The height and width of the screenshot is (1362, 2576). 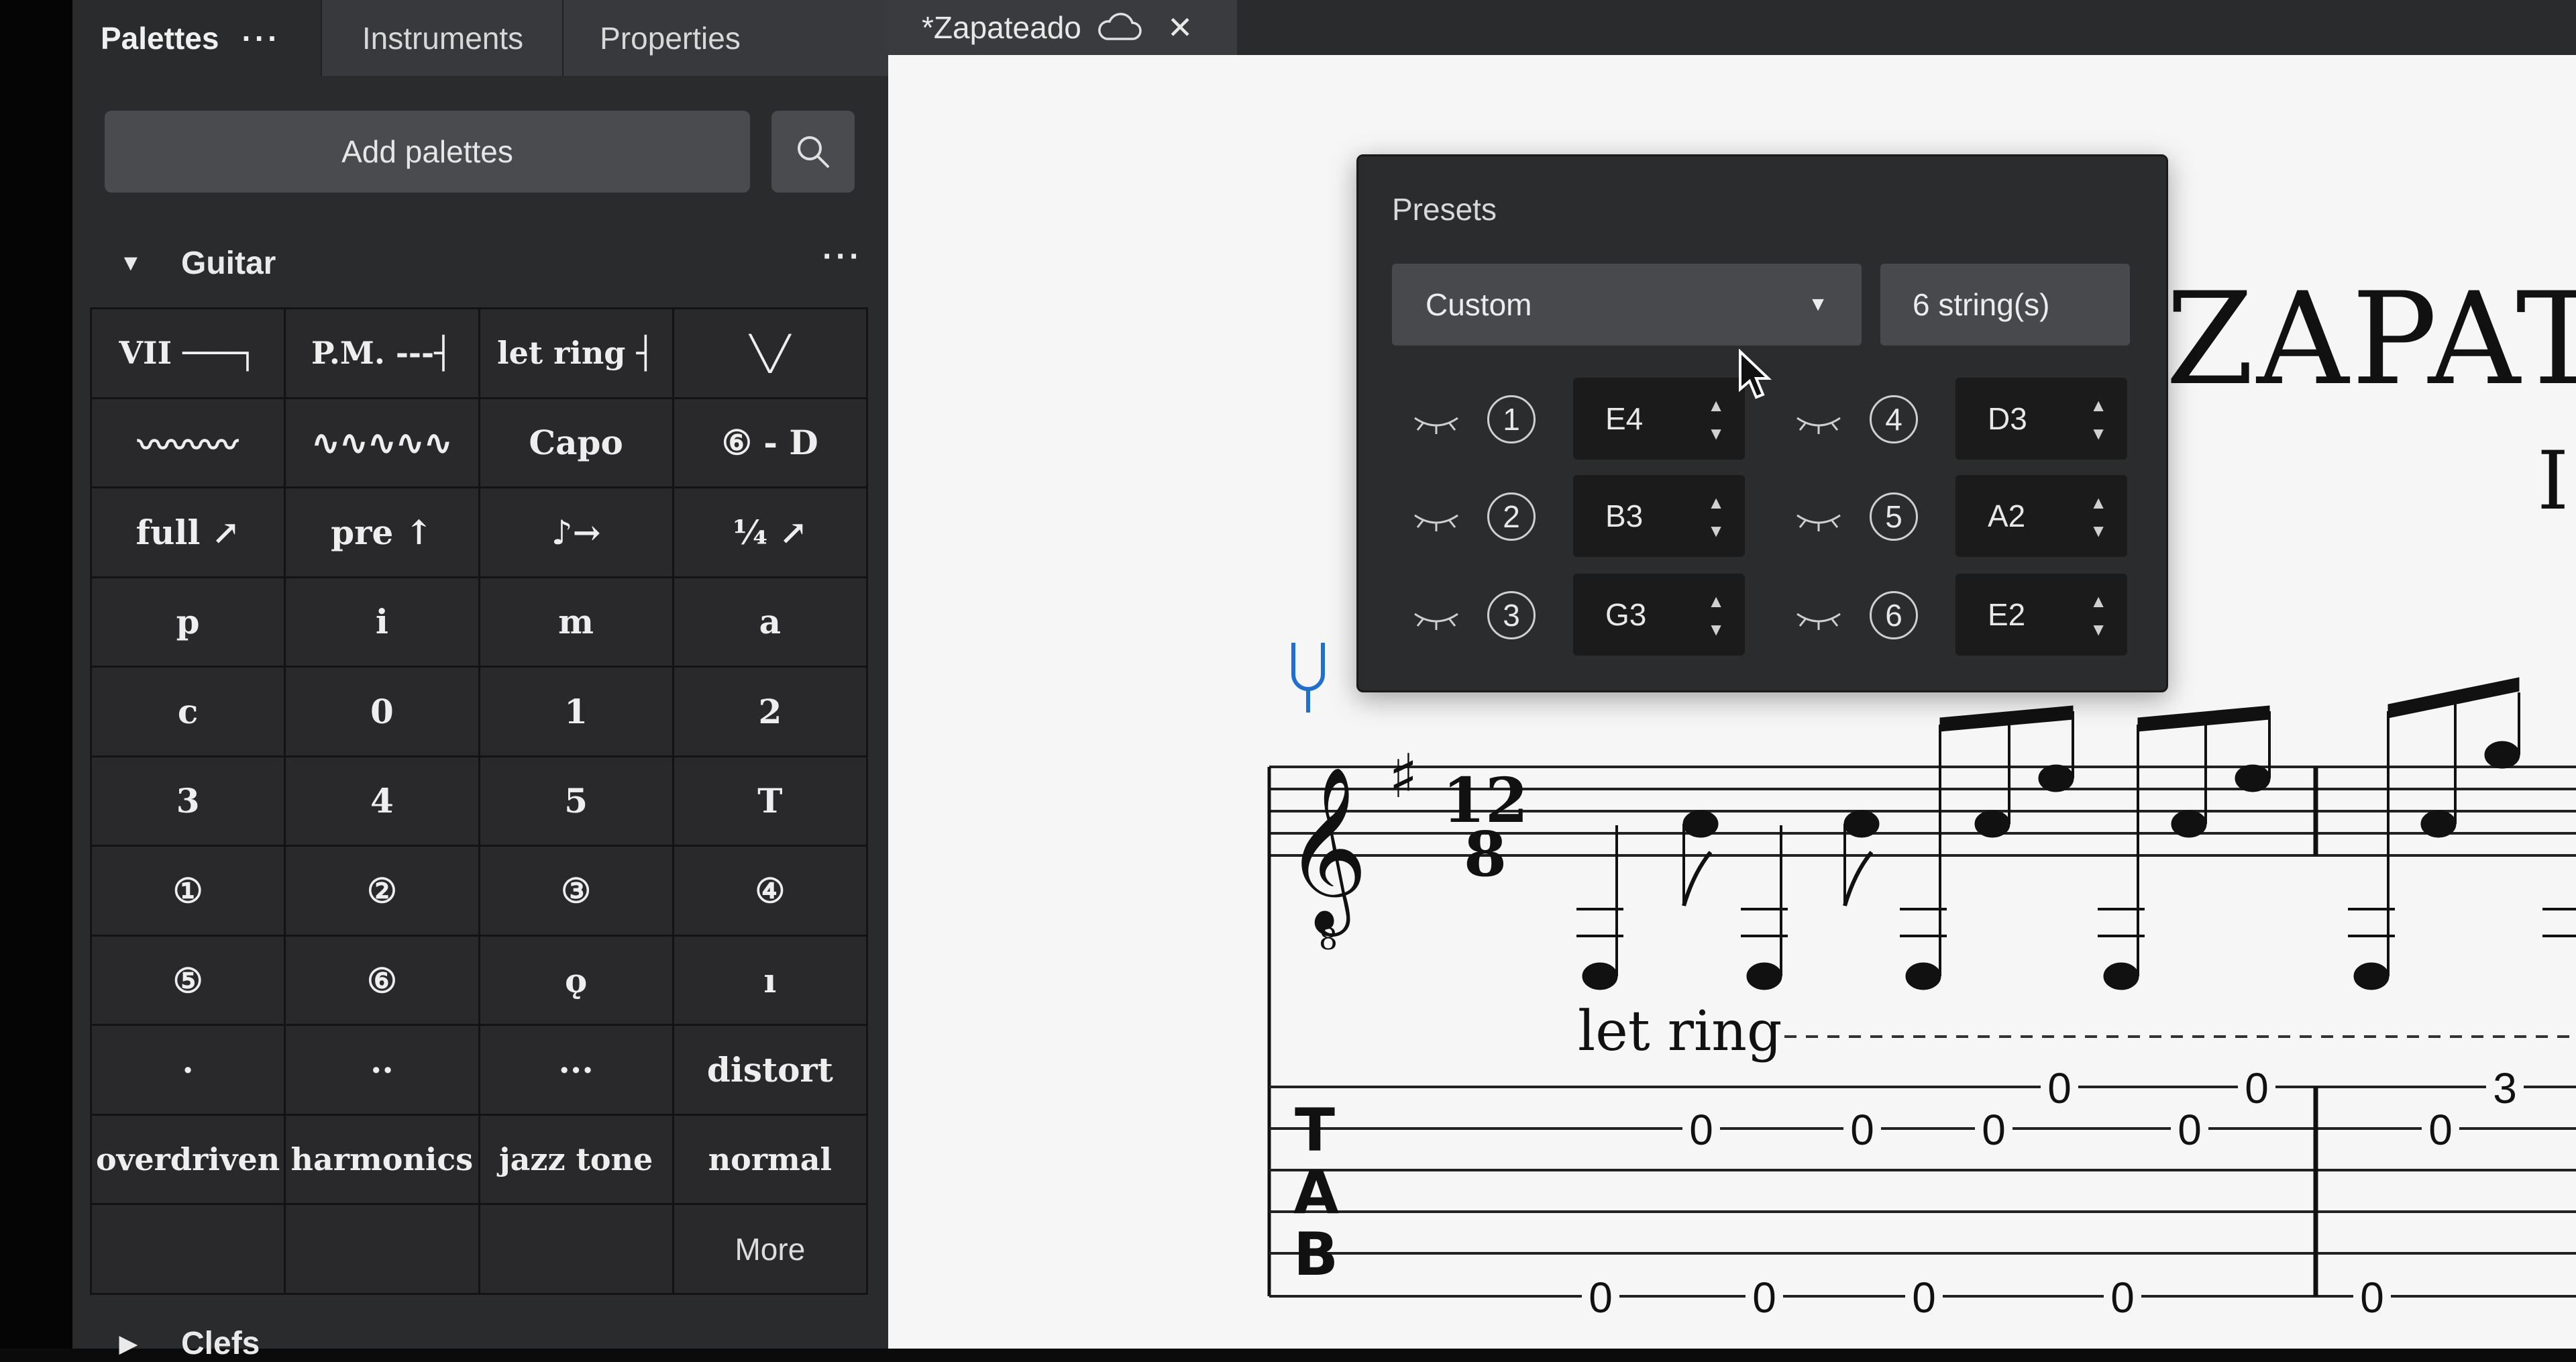 I want to click on close-tab-icon: ✕, so click(x=1180, y=28).